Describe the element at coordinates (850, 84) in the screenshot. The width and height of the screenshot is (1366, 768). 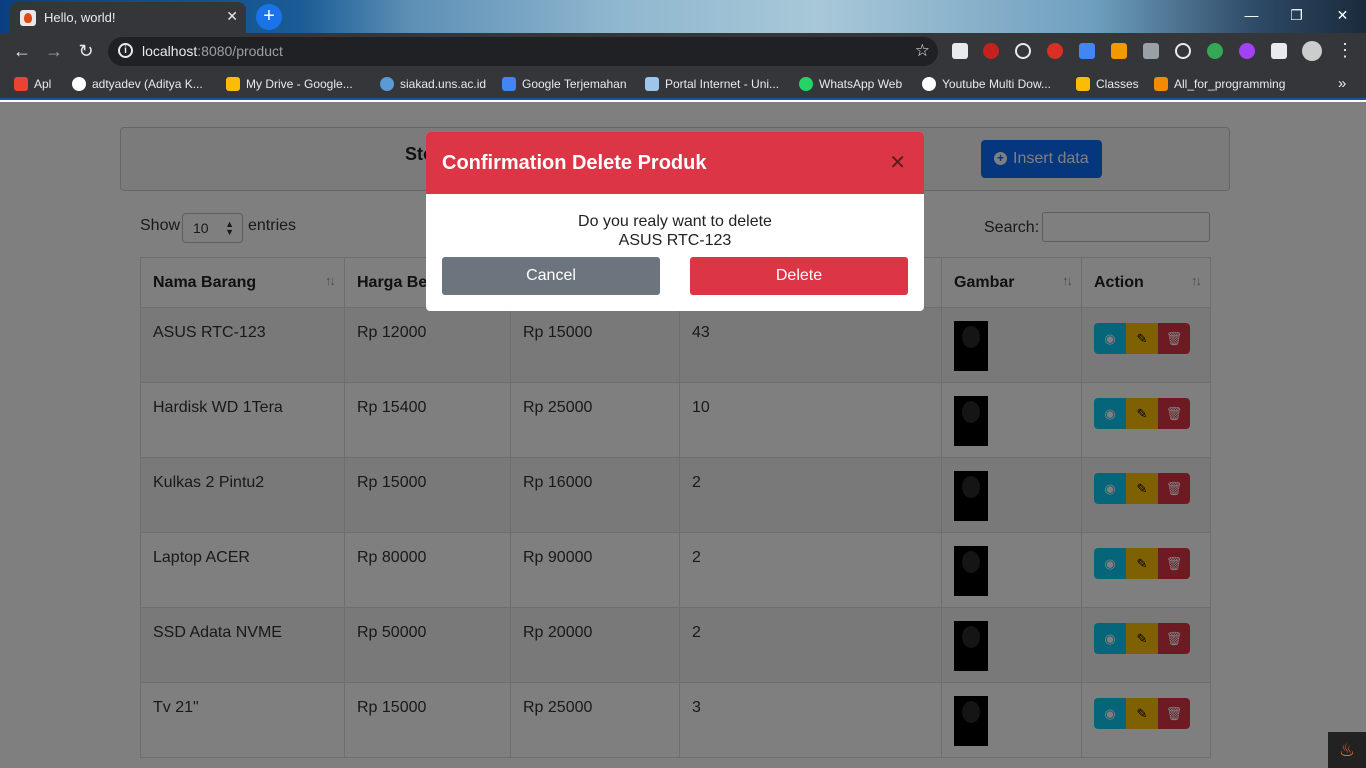
I see `bookmark-whatsapp: WhatsApp Web` at that location.